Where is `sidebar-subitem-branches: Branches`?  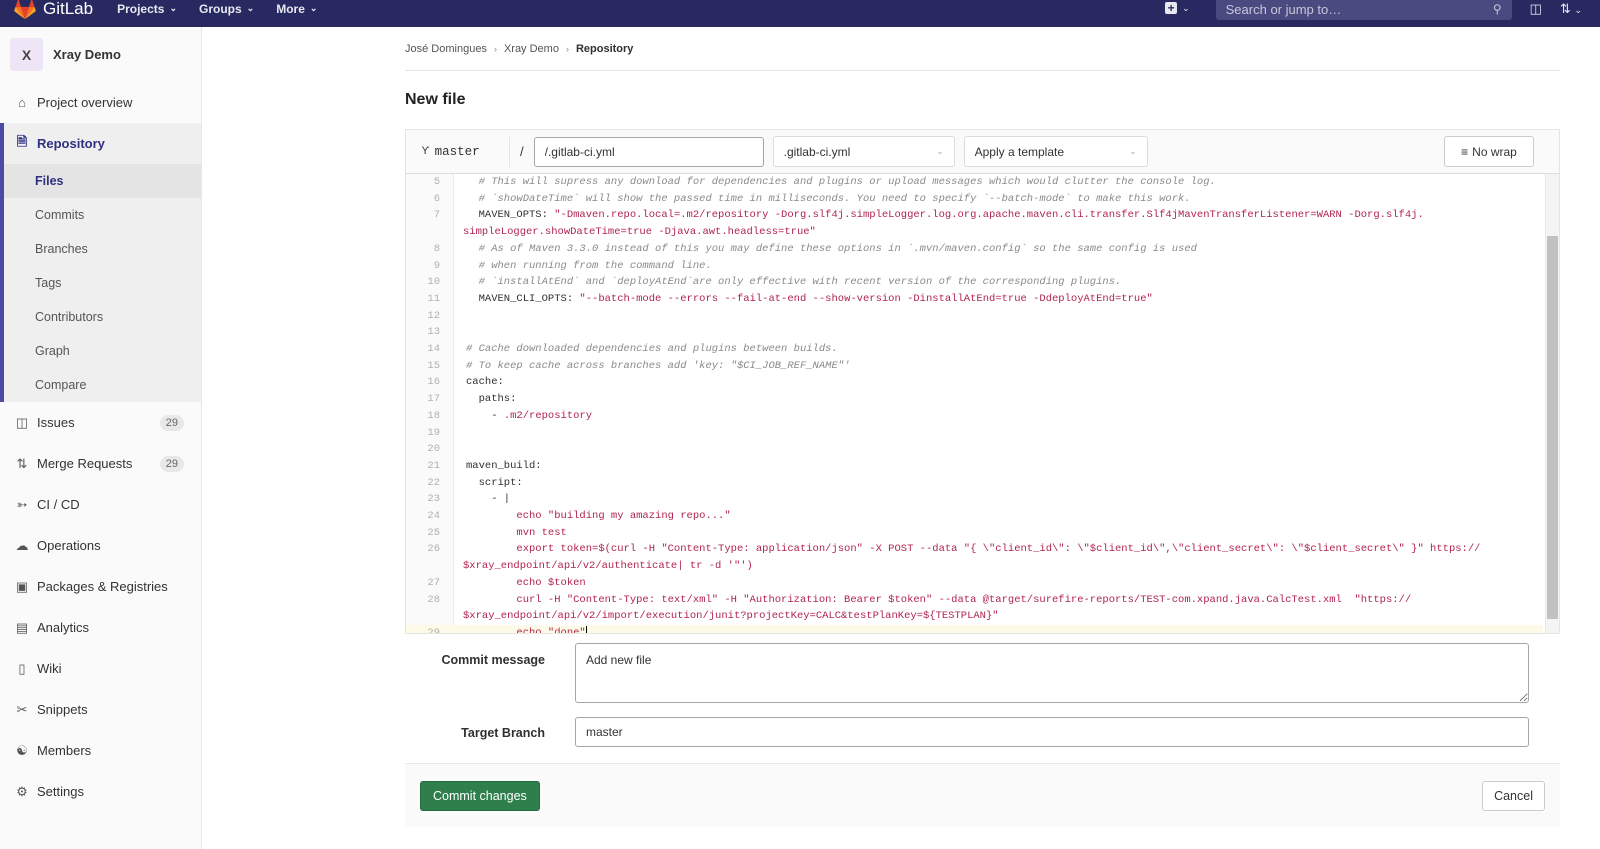 sidebar-subitem-branches: Branches is located at coordinates (102, 249).